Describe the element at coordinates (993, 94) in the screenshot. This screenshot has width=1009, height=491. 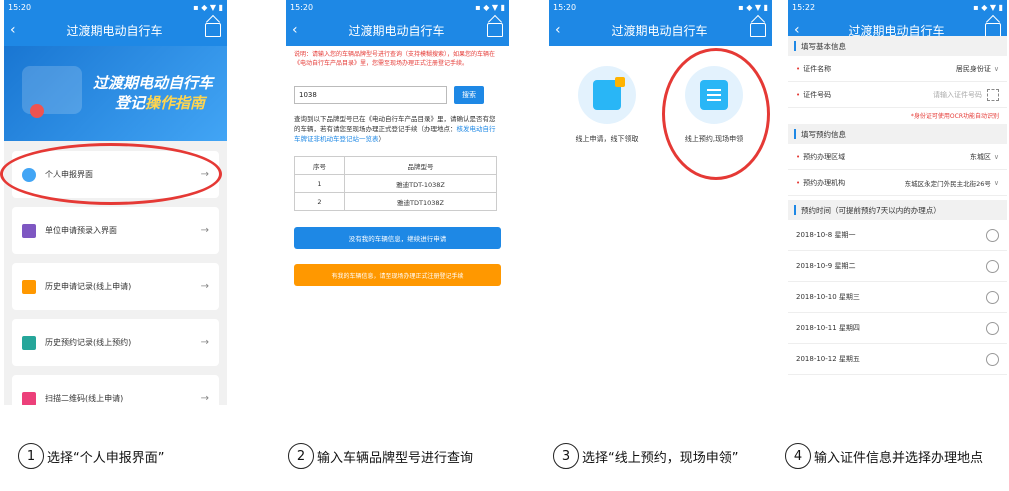
I see `scan-icon` at that location.